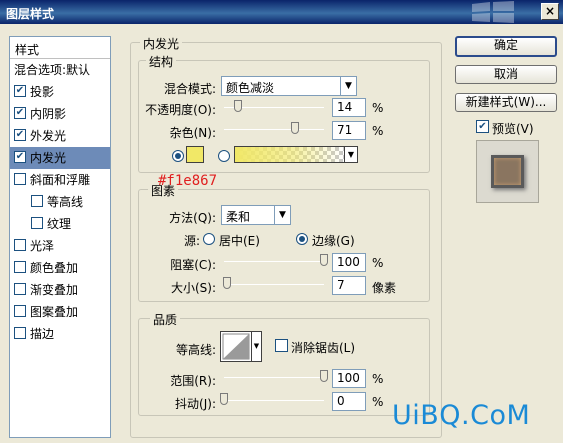  I want to click on style-list-item: ✔ 投影, so click(60, 92).